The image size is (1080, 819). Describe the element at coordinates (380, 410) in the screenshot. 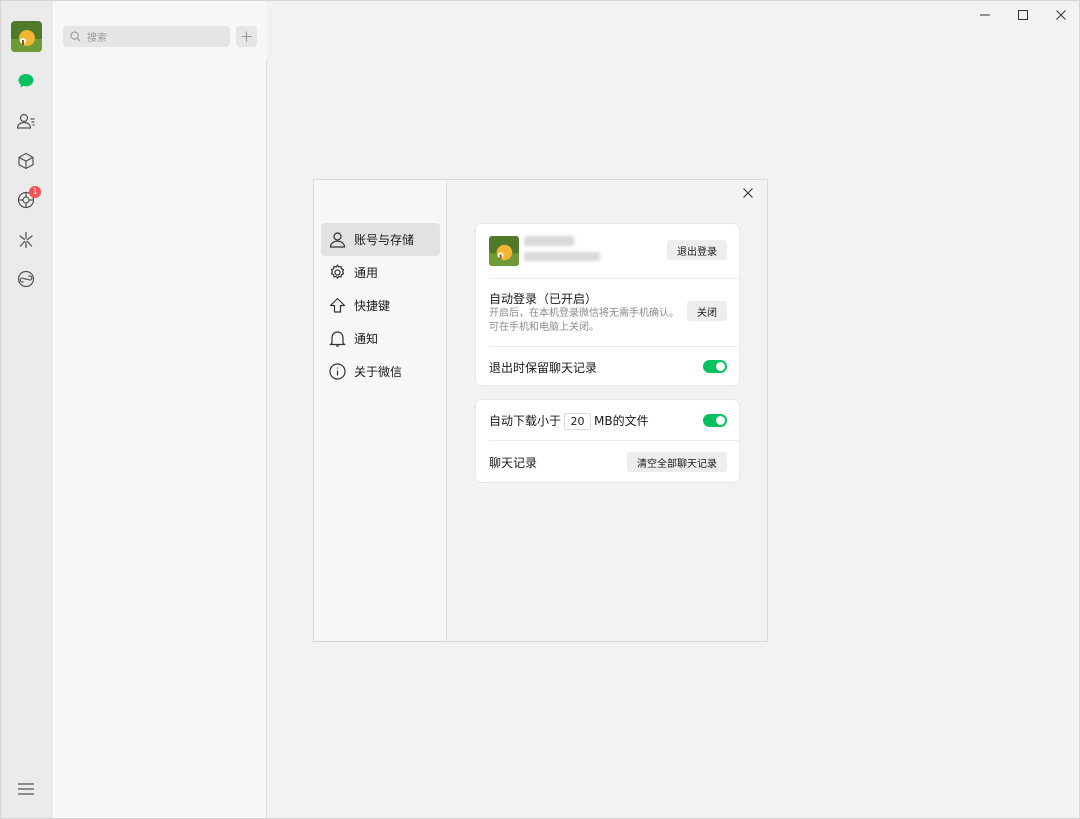

I see `settings-nav: 账号与存储 通用 快捷键 通知 关于微信` at that location.